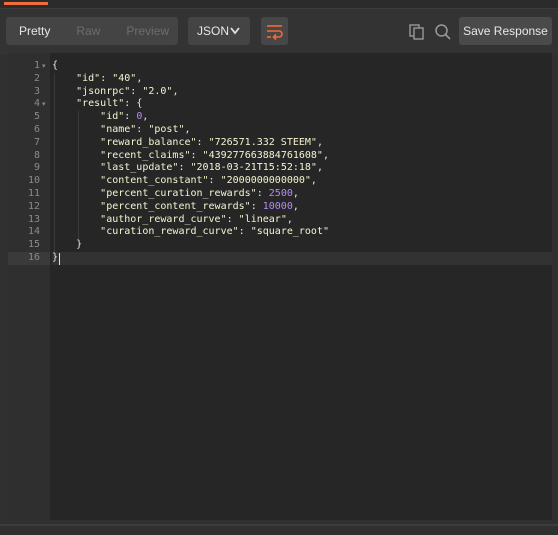 This screenshot has height=535, width=558. I want to click on line-number: 10, so click(33, 181).